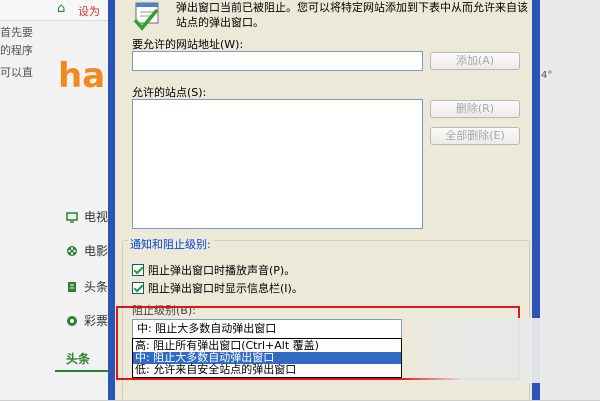  I want to click on site-address-label: 要允许的网站地址(W):, so click(188, 44).